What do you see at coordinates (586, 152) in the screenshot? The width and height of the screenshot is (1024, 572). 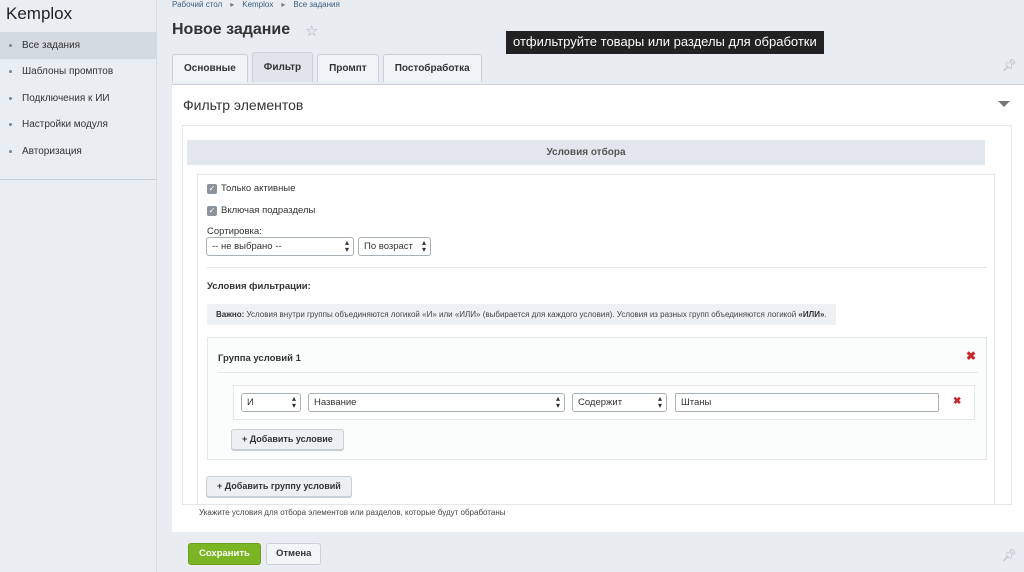 I see `section-header: Условия отбора` at bounding box center [586, 152].